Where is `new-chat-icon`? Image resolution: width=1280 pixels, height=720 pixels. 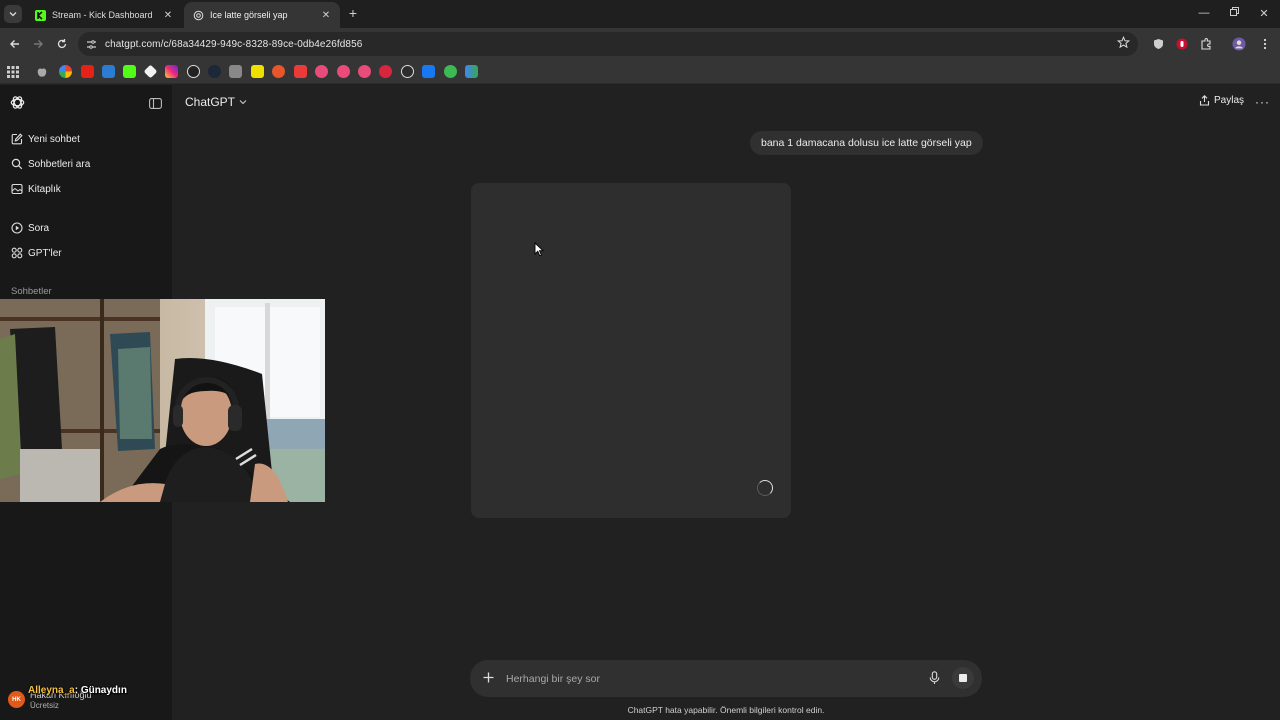 new-chat-icon is located at coordinates (17, 139).